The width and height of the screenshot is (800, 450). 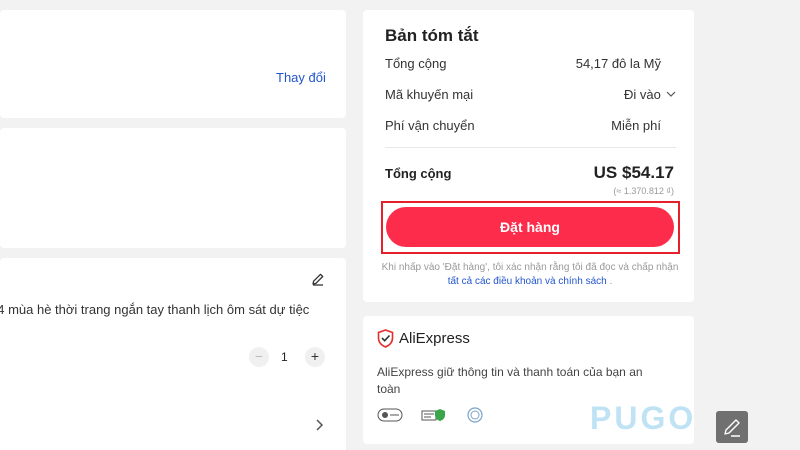 What do you see at coordinates (318, 279) in the screenshot?
I see `edit-icon` at bounding box center [318, 279].